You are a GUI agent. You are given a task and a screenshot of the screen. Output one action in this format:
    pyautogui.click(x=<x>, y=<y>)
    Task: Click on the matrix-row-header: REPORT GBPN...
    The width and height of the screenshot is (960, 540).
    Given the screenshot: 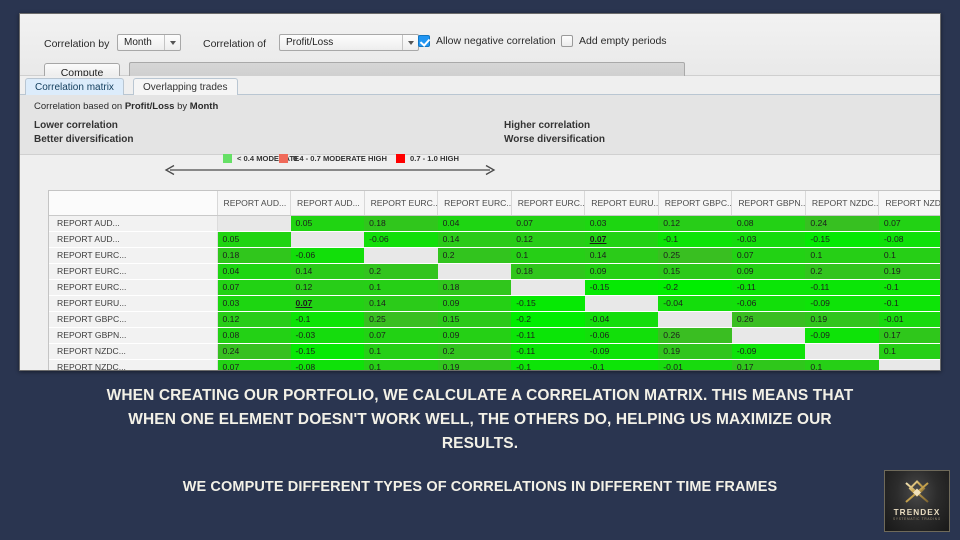 What is the action you would take?
    pyautogui.click(x=133, y=335)
    